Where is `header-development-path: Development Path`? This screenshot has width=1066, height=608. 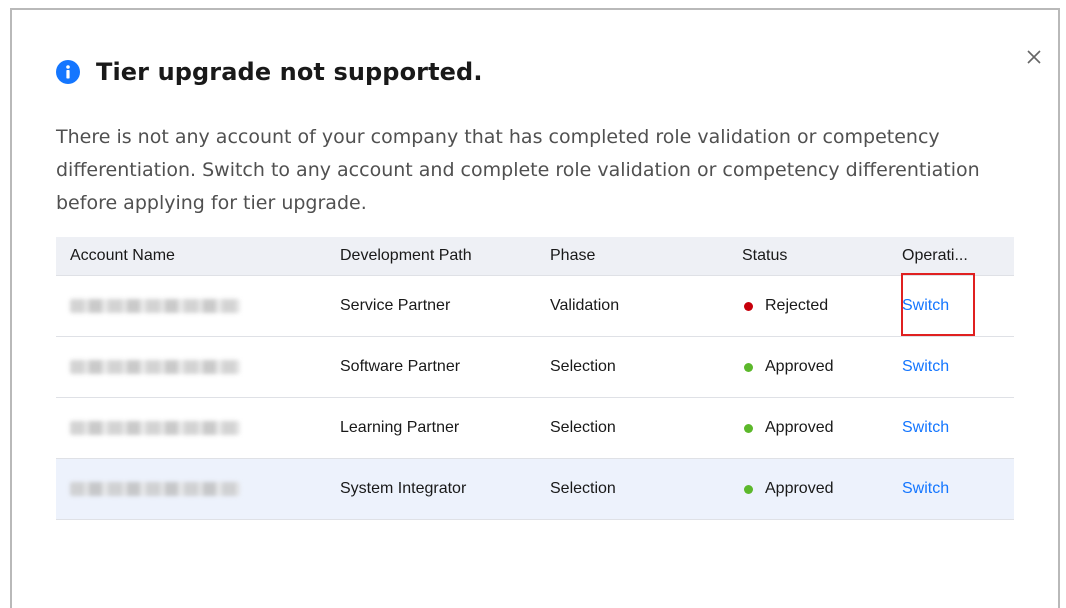
header-development-path: Development Path is located at coordinates (431, 256).